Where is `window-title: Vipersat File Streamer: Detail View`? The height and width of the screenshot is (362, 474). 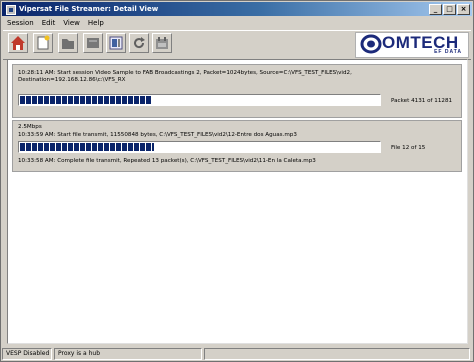
window-title: Vipersat File Streamer: Detail View is located at coordinates (89, 9).